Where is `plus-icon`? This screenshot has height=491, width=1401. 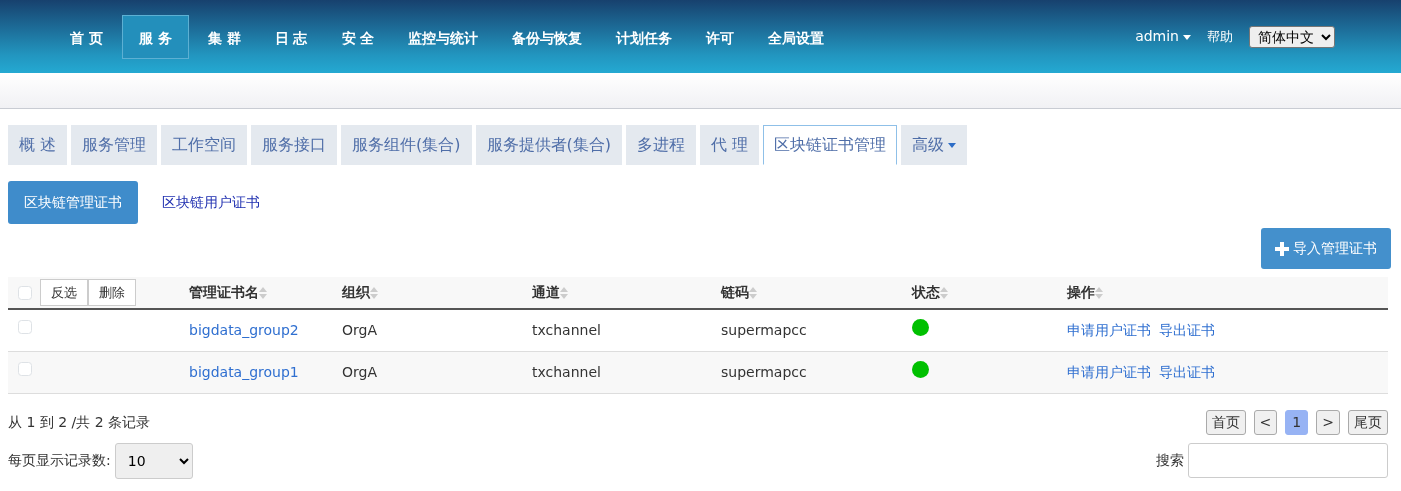 plus-icon is located at coordinates (1282, 248).